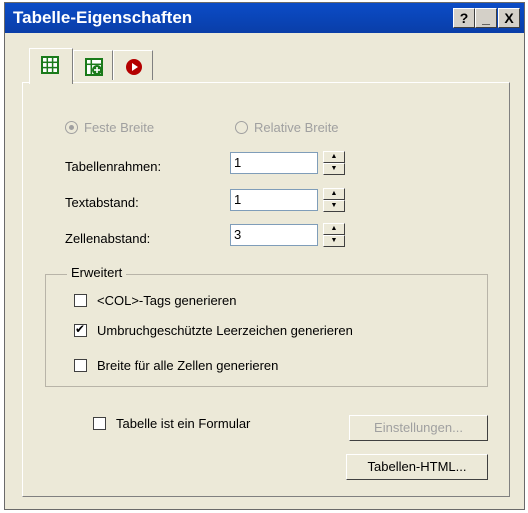 Image resolution: width=528 pixels, height=513 pixels. What do you see at coordinates (108, 238) in the screenshot?
I see `spacing-label: Zellenabstand:` at bounding box center [108, 238].